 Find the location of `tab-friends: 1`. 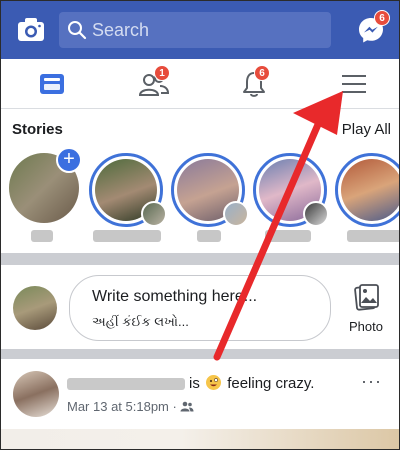

tab-friends: 1 is located at coordinates (154, 83).